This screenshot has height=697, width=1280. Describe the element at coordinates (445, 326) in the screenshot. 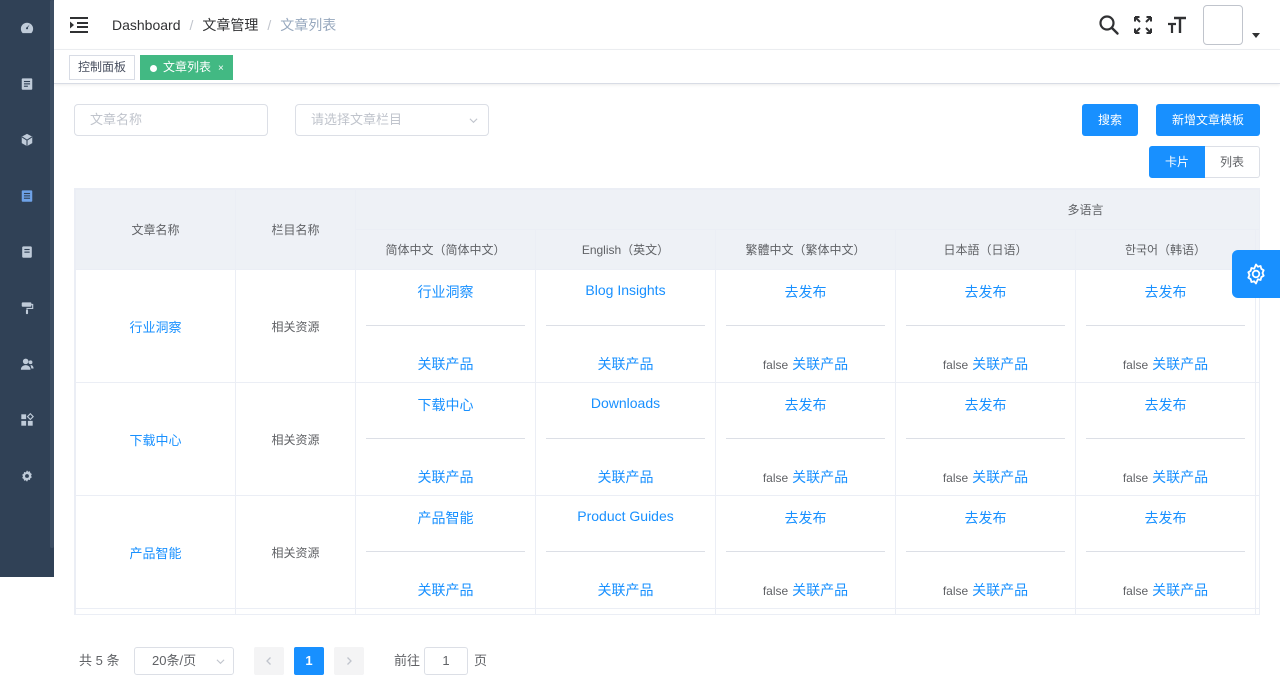

I see `cell-stack: 行业洞察 关联产品` at that location.